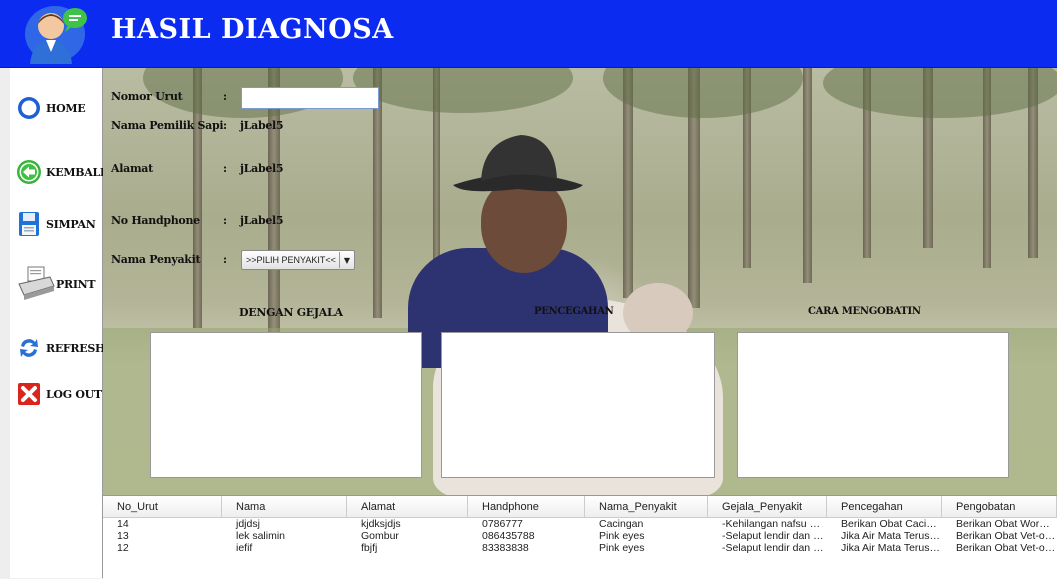  I want to click on nomor-urut-colon: :, so click(225, 96).